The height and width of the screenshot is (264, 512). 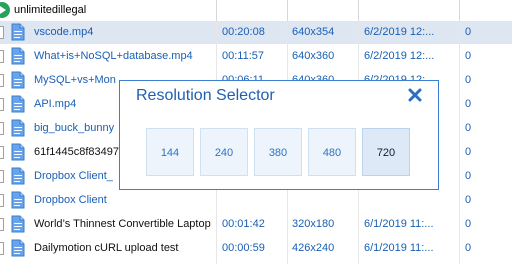 What do you see at coordinates (113, 56) in the screenshot?
I see `file-name: What+is+NoSQL+database.mp4` at bounding box center [113, 56].